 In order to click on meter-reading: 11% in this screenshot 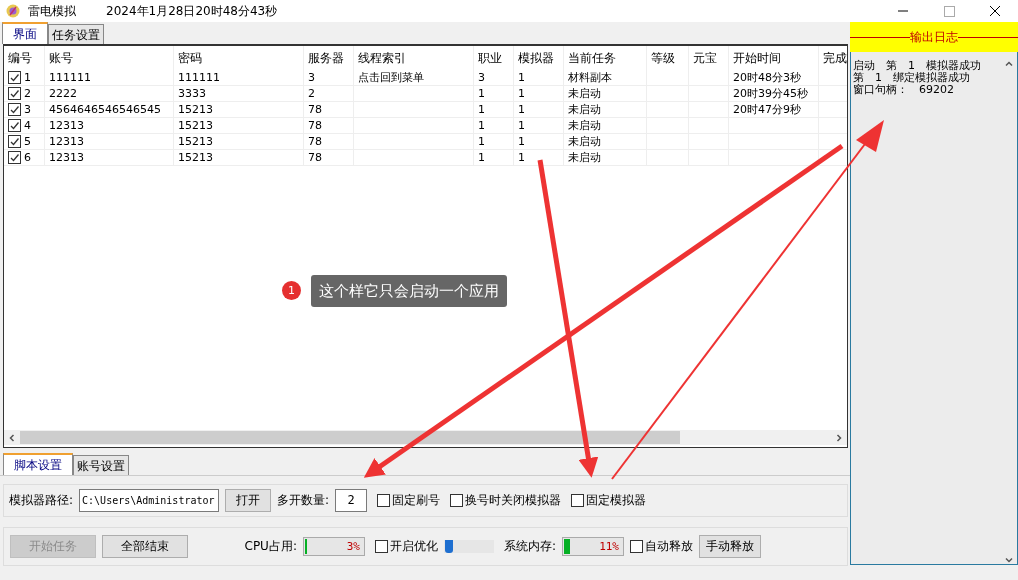, I will do `click(609, 546)`.